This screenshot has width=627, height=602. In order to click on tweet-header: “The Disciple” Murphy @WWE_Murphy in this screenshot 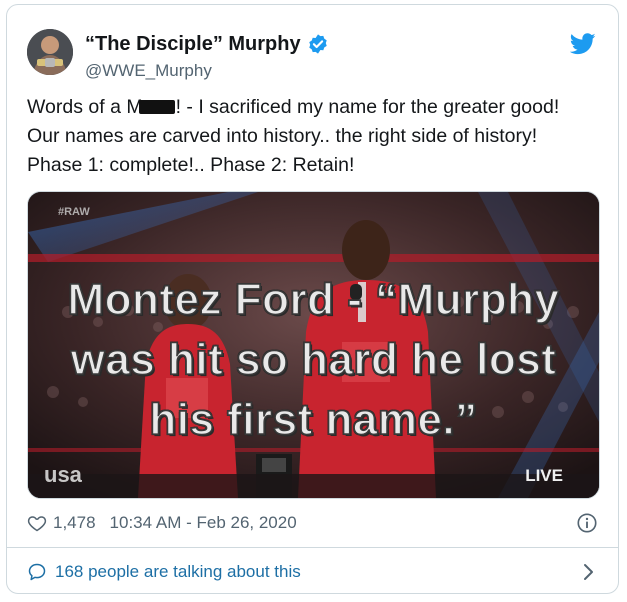, I will do `click(312, 45)`.